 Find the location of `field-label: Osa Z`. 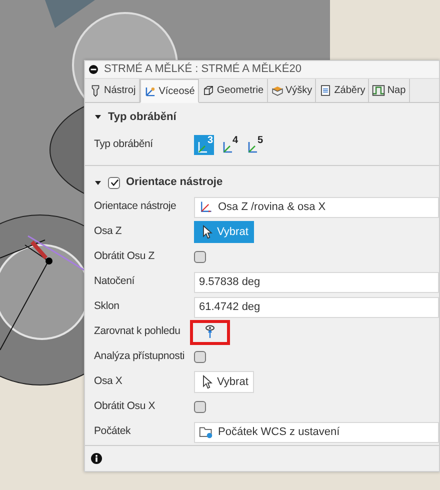

field-label: Osa Z is located at coordinates (108, 232).